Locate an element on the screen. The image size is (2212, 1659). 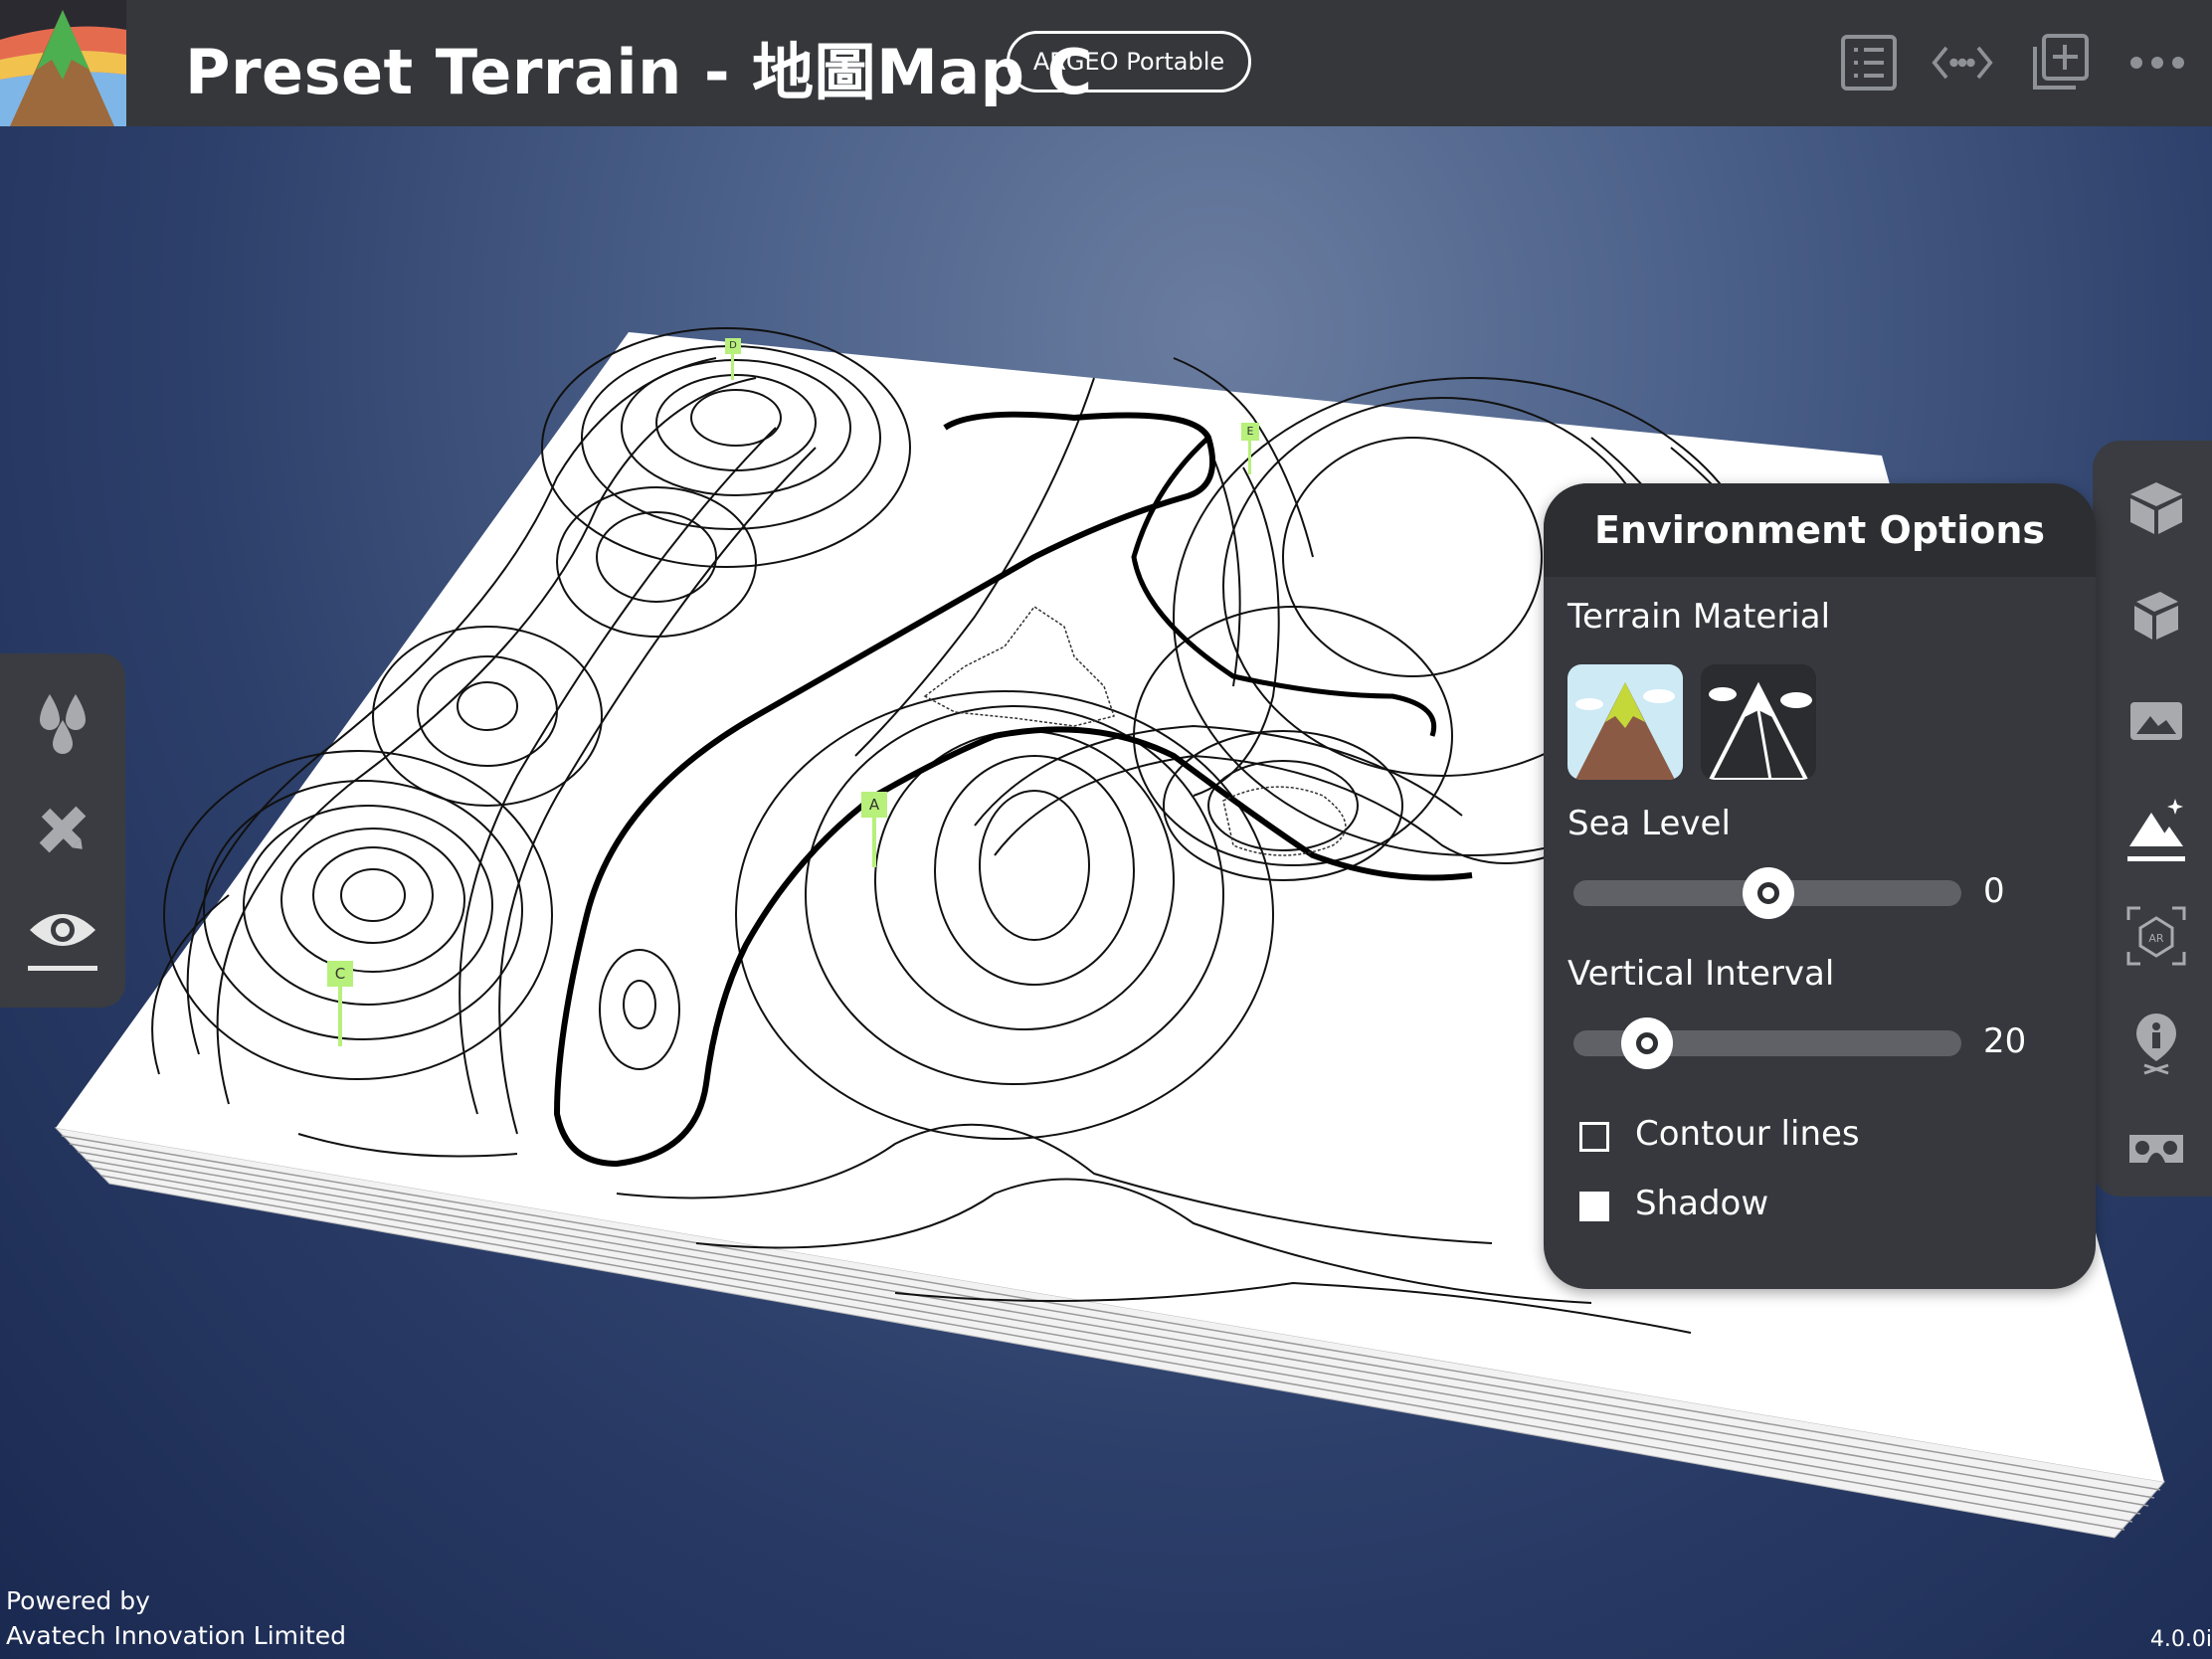
marker-a: A is located at coordinates (874, 829).